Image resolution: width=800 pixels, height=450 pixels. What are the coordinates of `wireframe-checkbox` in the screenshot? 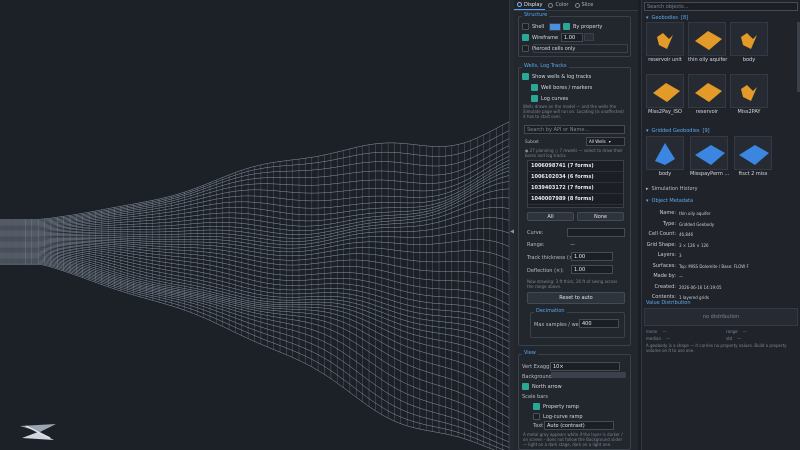 It's located at (525, 37).